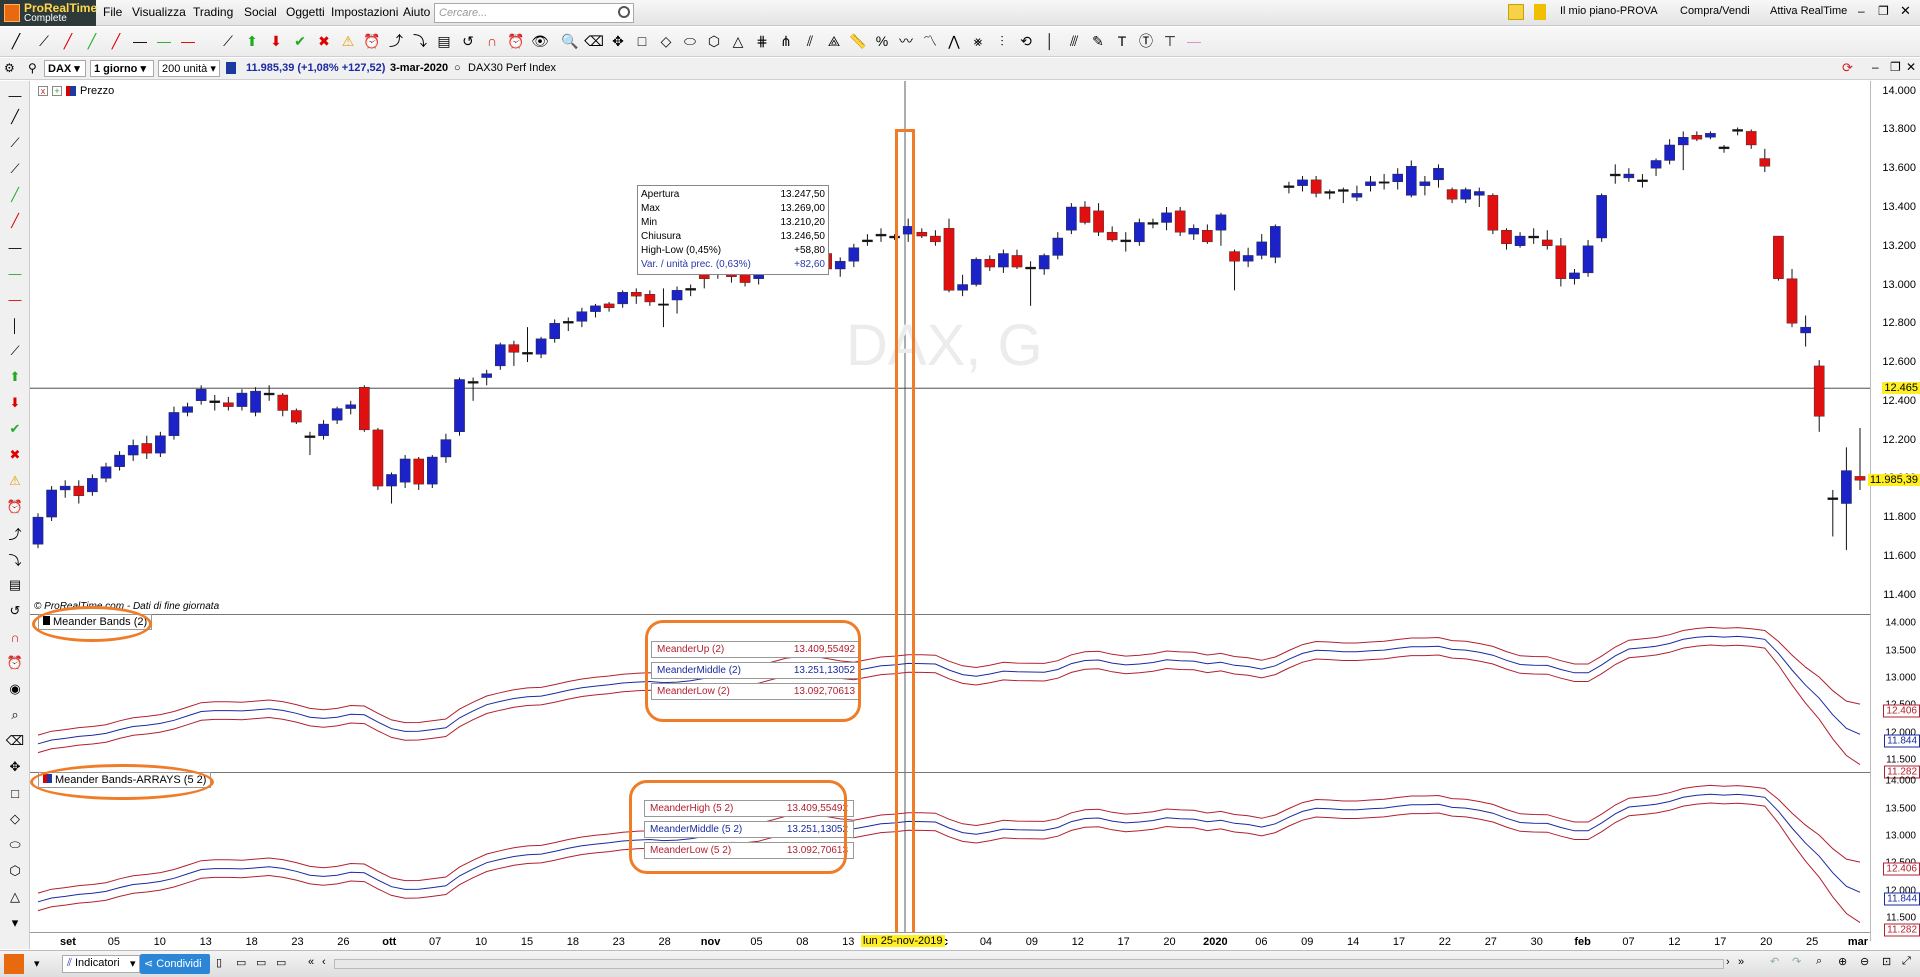 This screenshot has width=1920, height=977. What do you see at coordinates (97, 91) in the screenshot?
I see `price-label: Prezzo` at bounding box center [97, 91].